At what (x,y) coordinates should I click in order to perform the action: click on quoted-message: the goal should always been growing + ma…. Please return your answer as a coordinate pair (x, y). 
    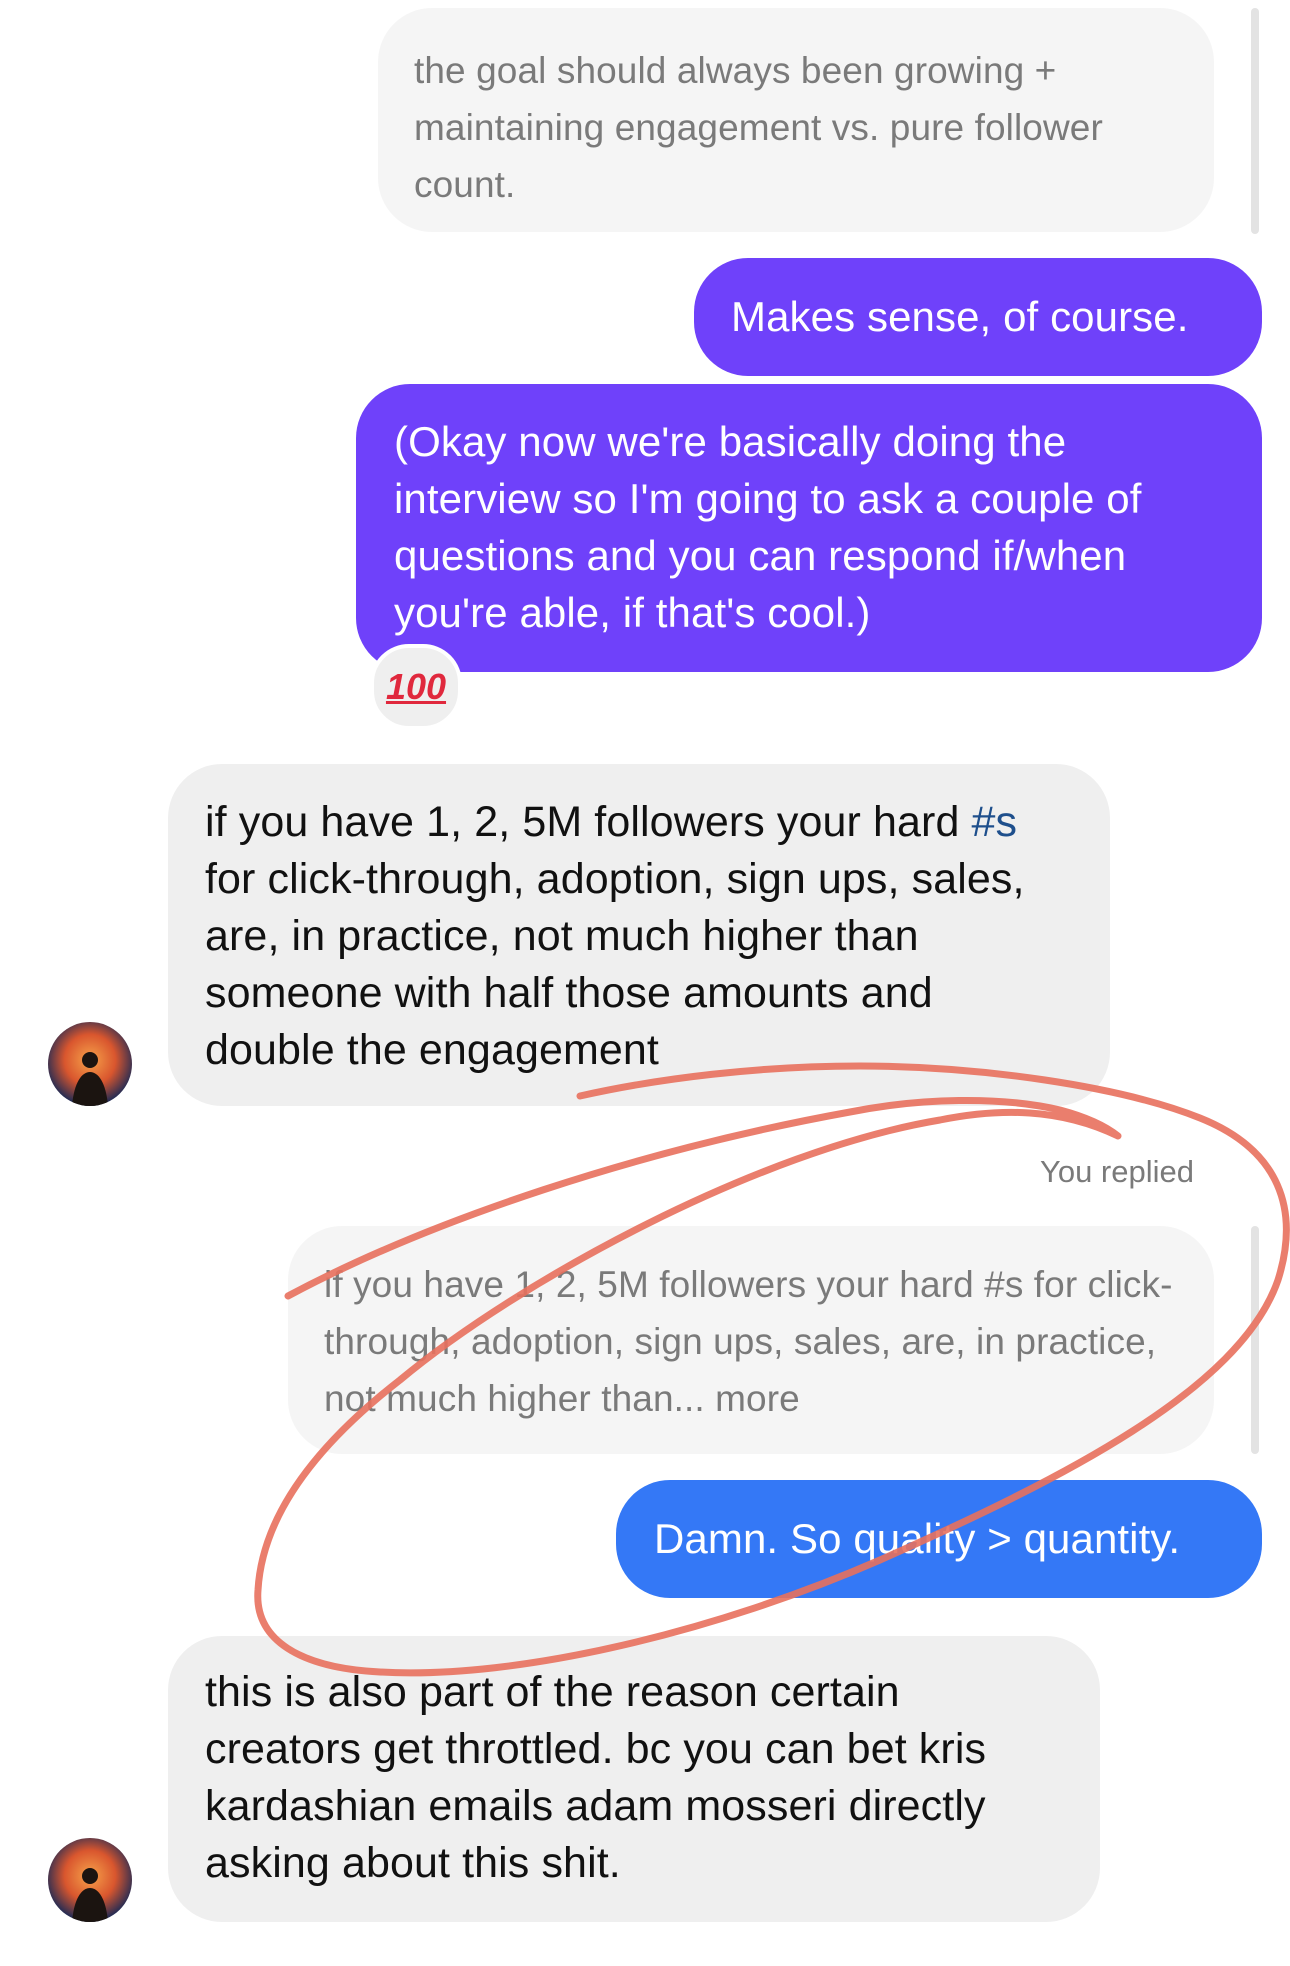
    Looking at the image, I should click on (796, 120).